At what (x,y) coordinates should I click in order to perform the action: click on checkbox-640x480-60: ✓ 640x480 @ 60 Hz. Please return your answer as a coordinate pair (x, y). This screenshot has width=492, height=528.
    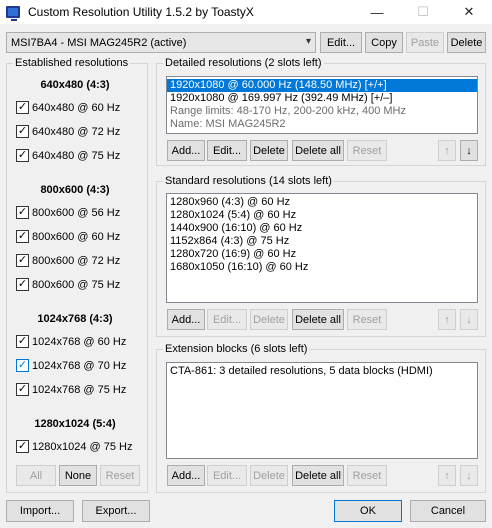
    Looking at the image, I should click on (68, 107).